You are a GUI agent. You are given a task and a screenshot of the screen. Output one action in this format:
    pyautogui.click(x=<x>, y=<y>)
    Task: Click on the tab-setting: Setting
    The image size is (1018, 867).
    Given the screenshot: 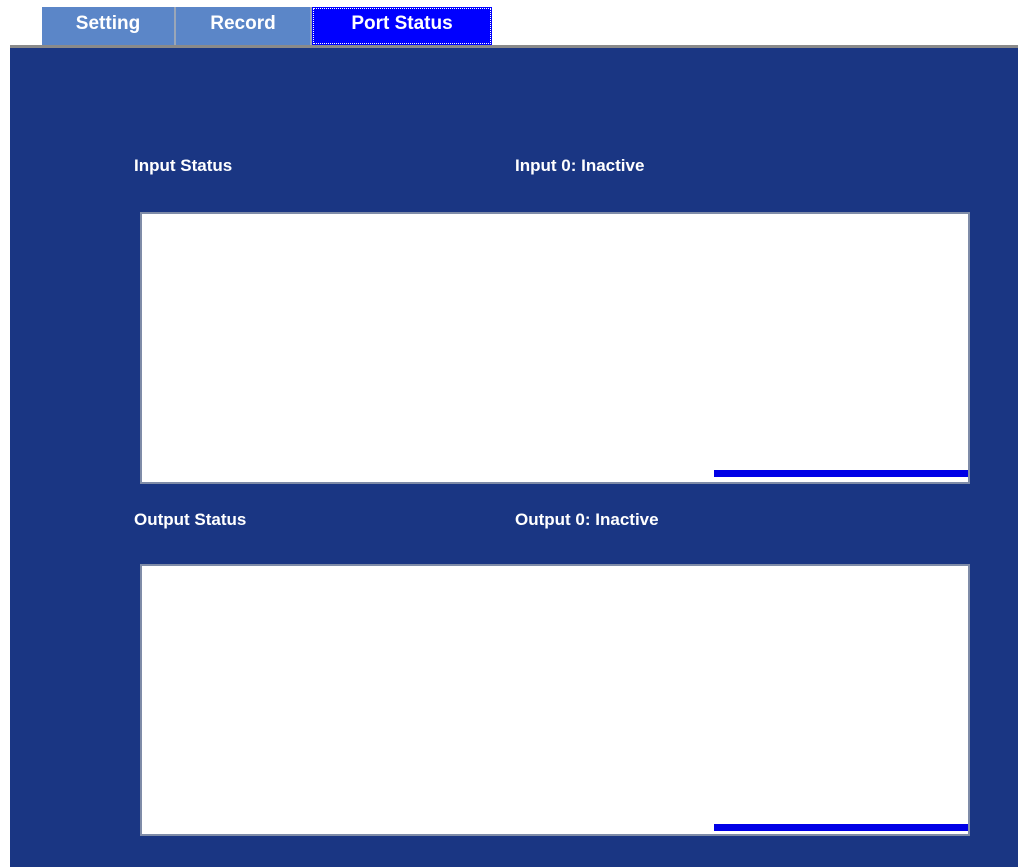 What is the action you would take?
    pyautogui.click(x=109, y=26)
    